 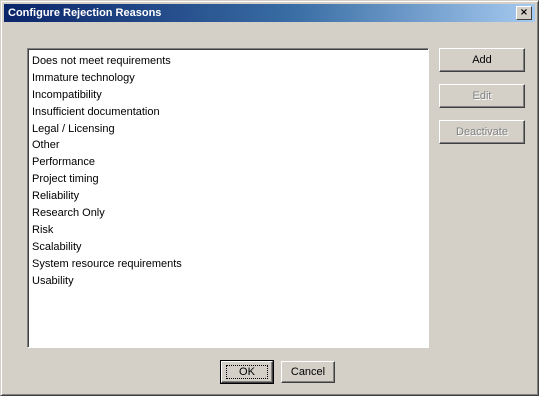 What do you see at coordinates (230, 61) in the screenshot?
I see `list-item: Does not meet requirements` at bounding box center [230, 61].